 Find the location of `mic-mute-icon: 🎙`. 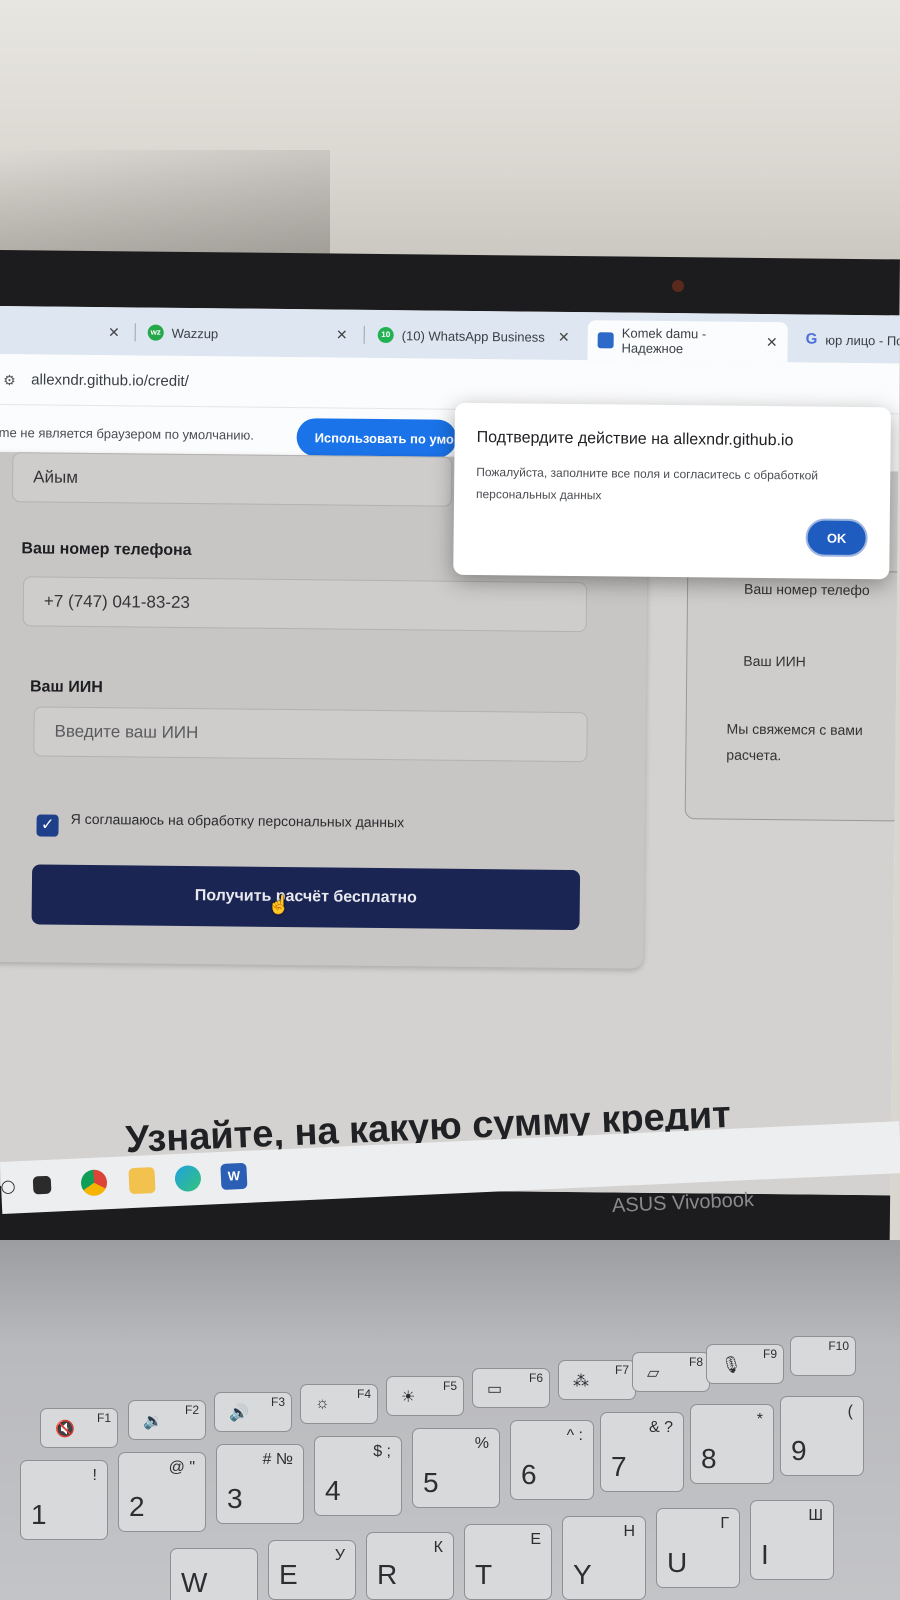

mic-mute-icon: 🎙 is located at coordinates (731, 1365).